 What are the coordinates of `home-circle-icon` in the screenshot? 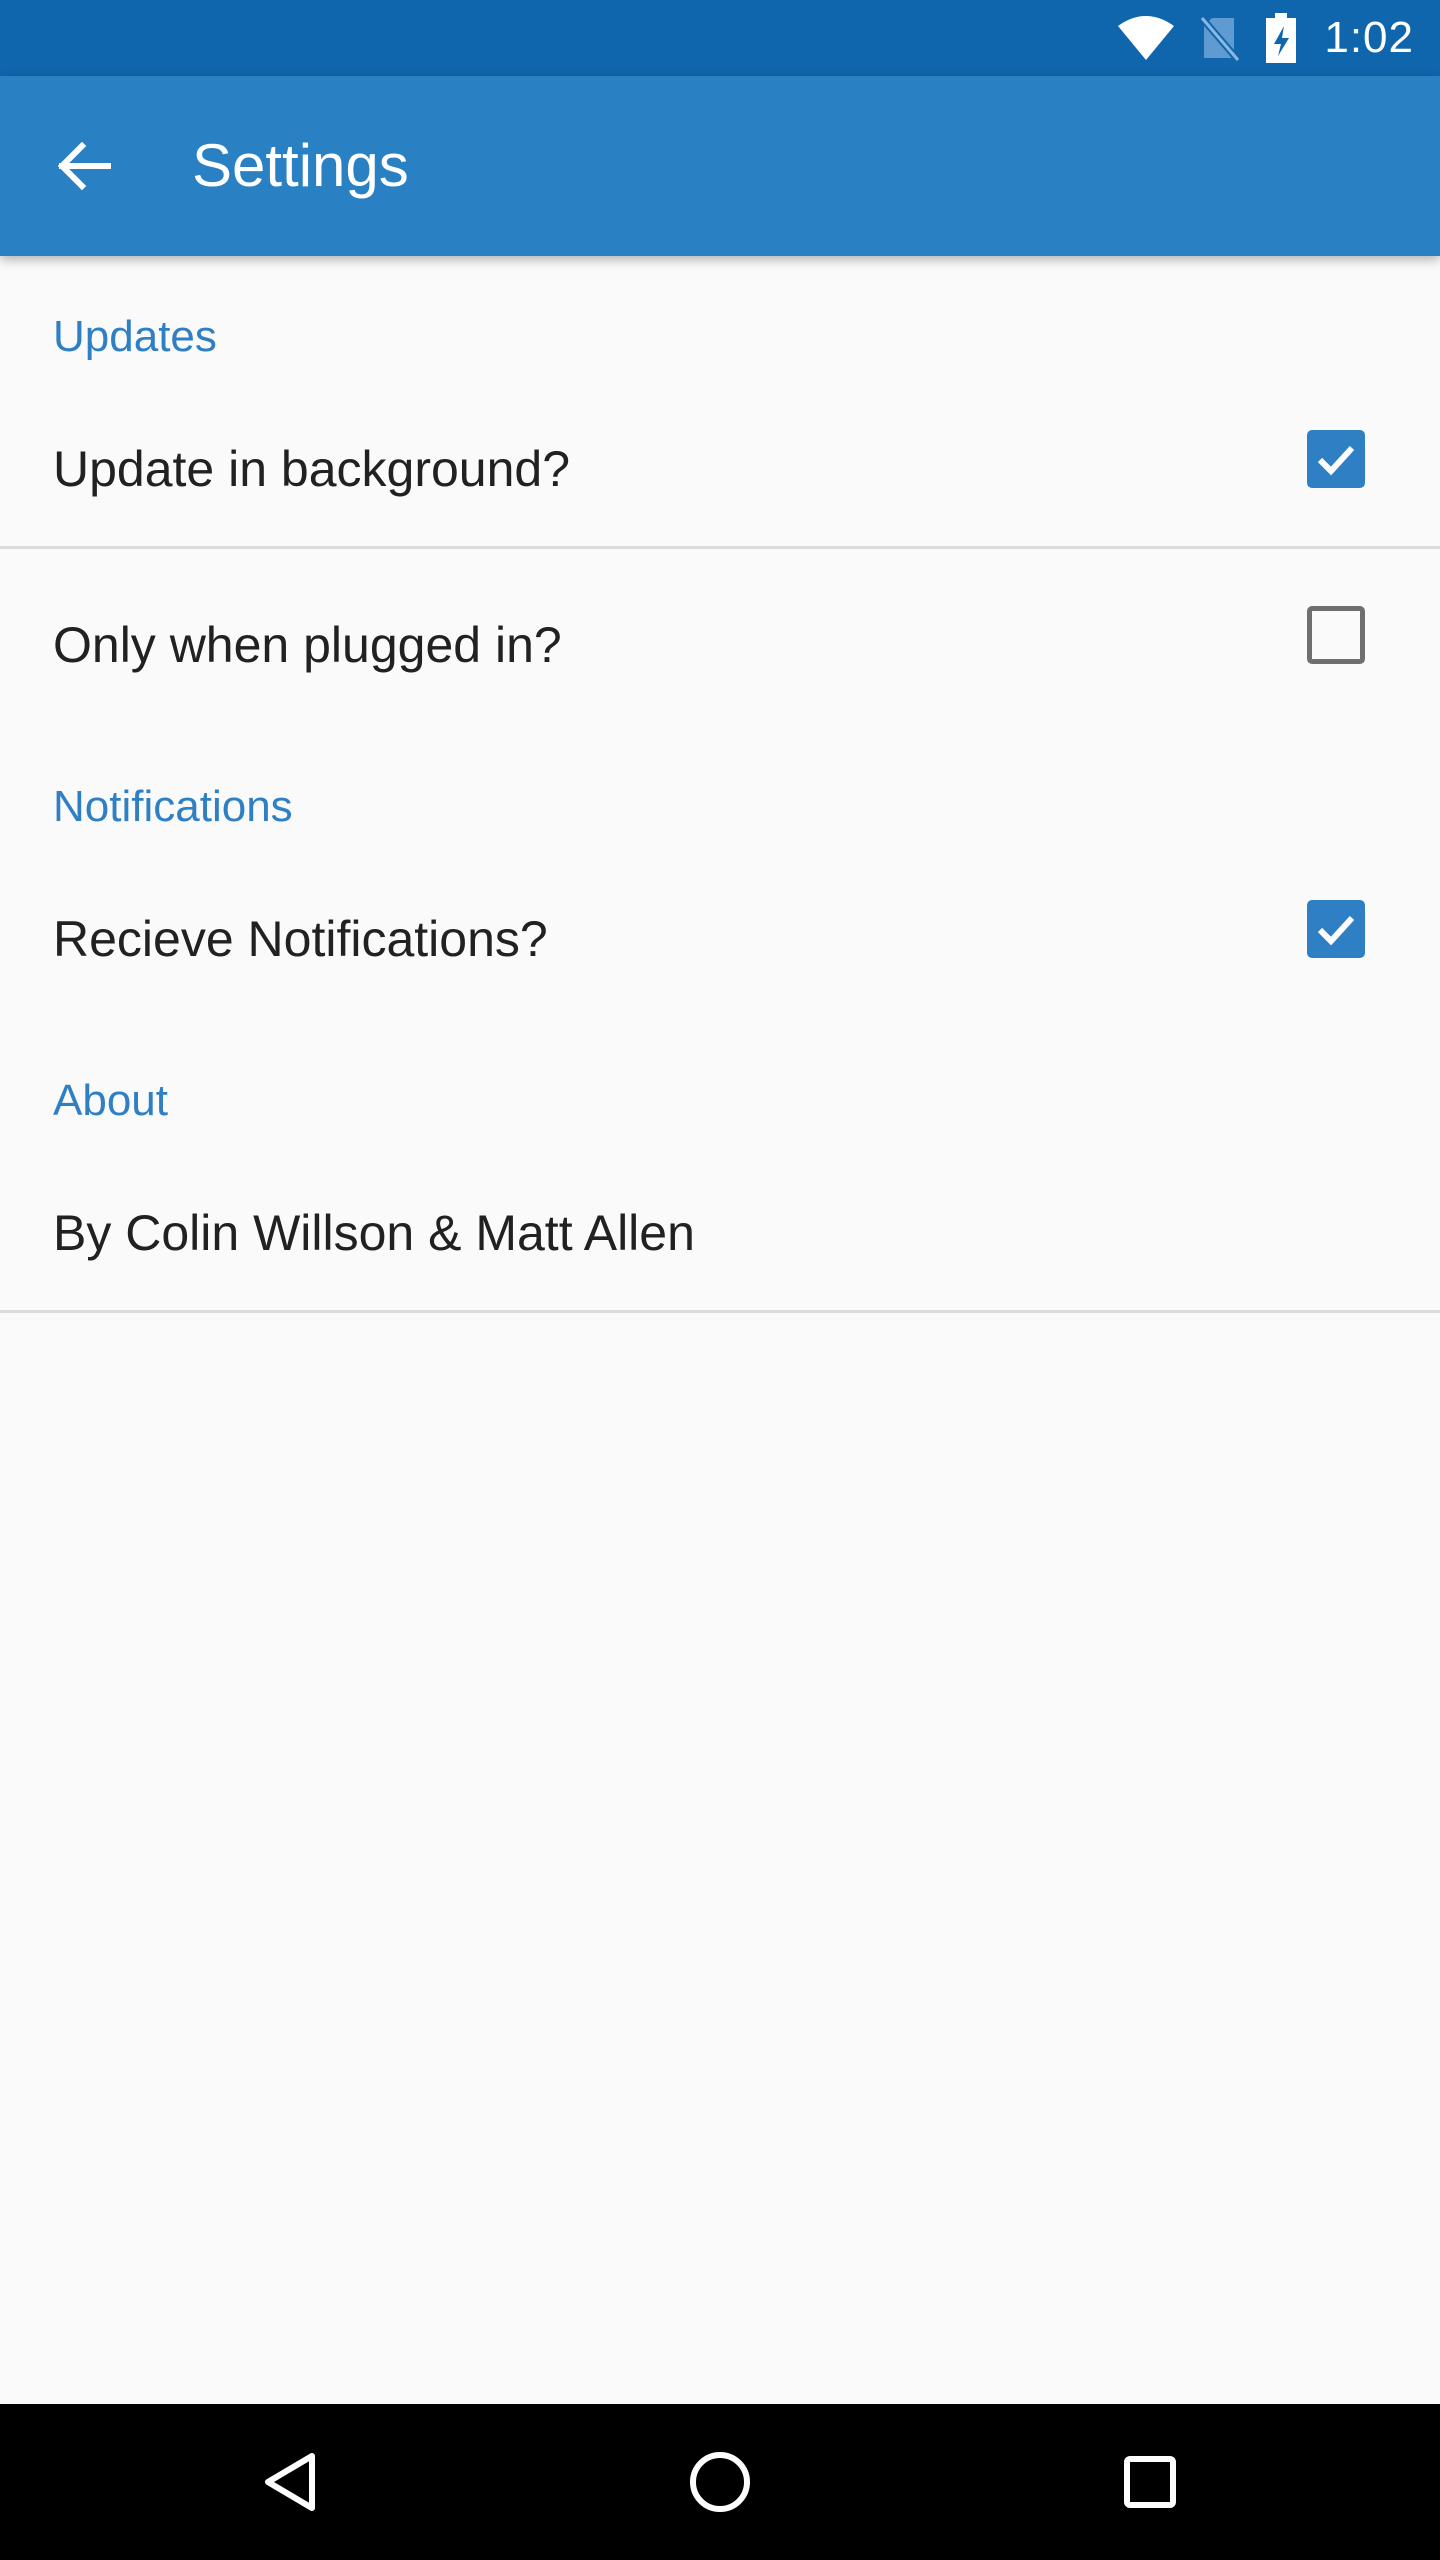 It's located at (720, 2482).